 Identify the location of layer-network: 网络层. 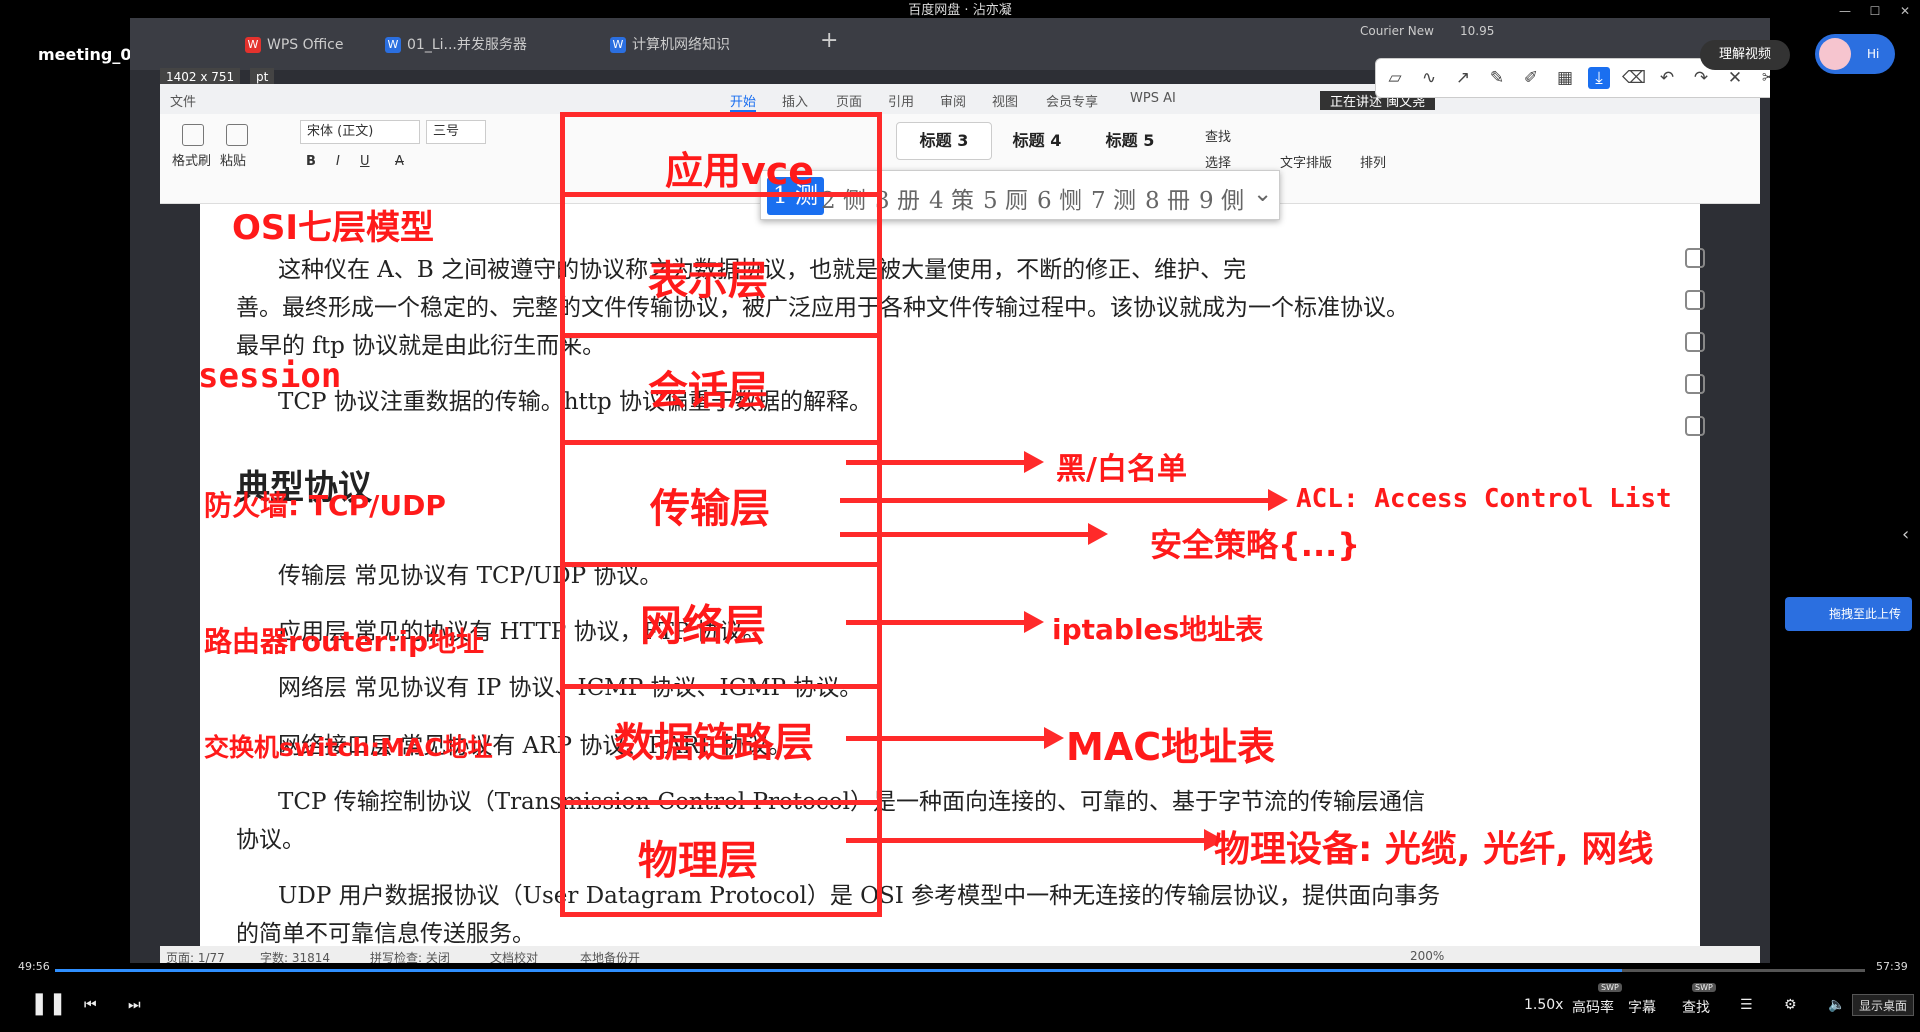
(703, 625).